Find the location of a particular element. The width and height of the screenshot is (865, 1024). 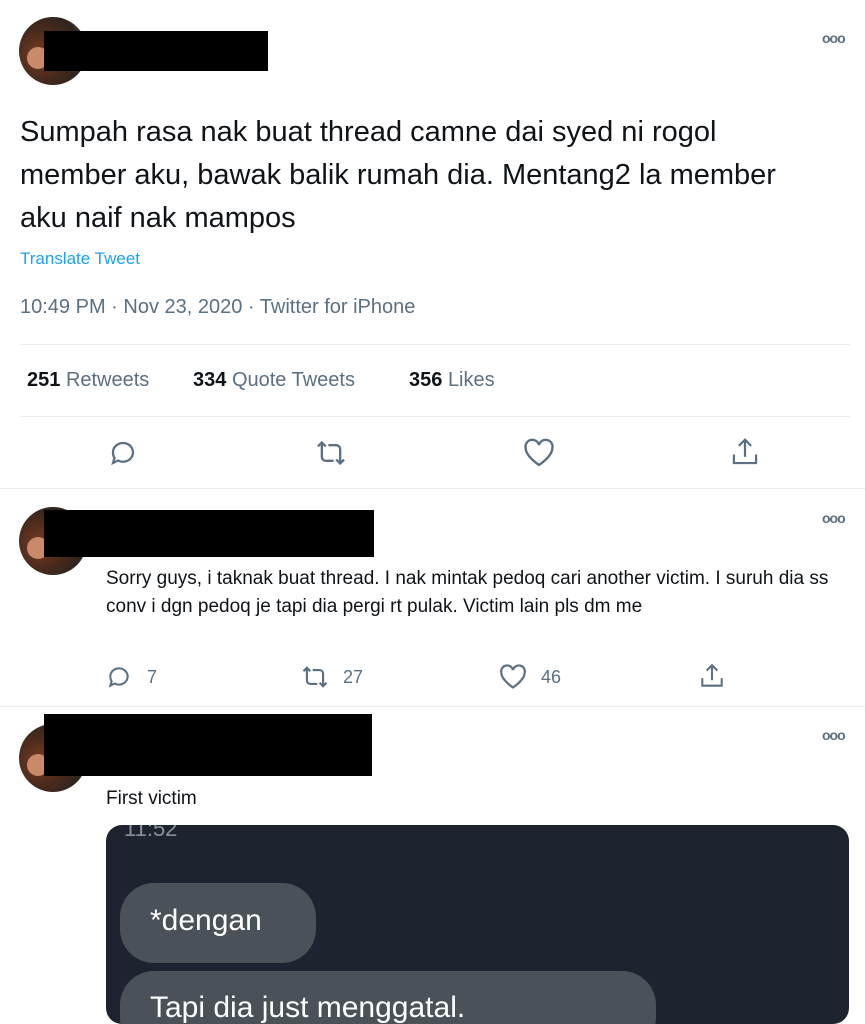

quote-tweets-count: 334 is located at coordinates (210, 380).